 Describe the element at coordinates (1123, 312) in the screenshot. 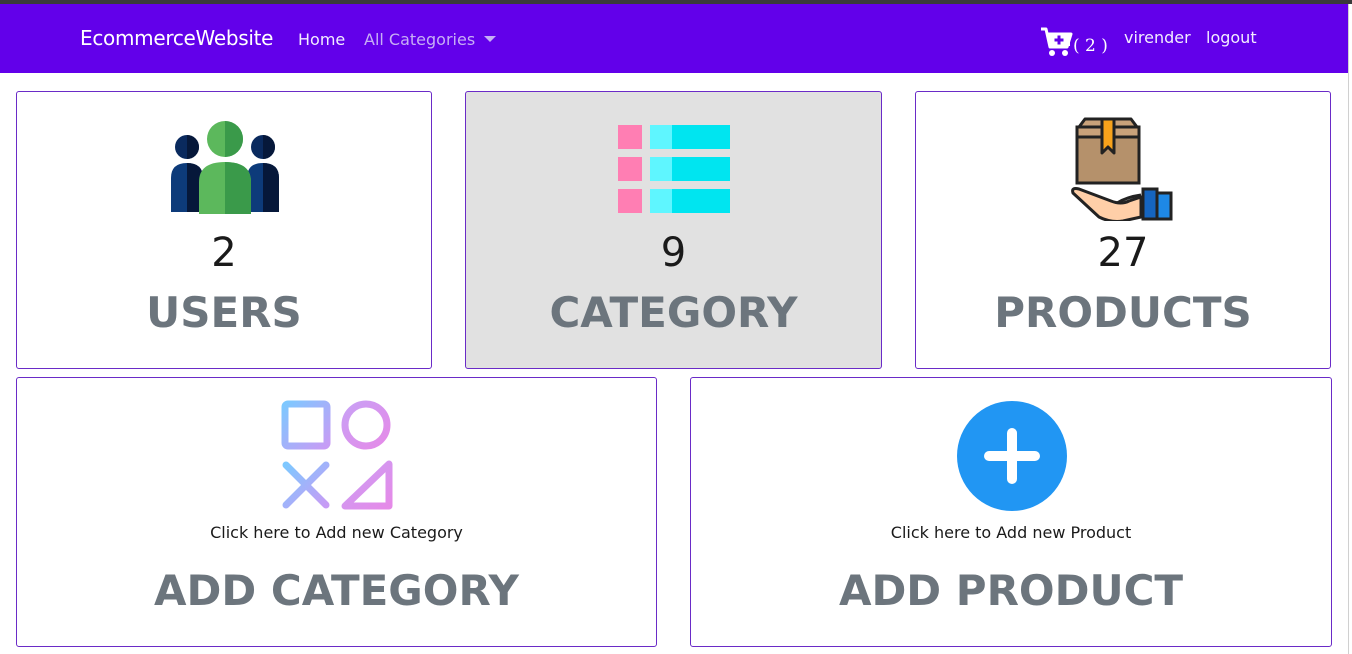

I see `products-label: PRODUCTS` at that location.